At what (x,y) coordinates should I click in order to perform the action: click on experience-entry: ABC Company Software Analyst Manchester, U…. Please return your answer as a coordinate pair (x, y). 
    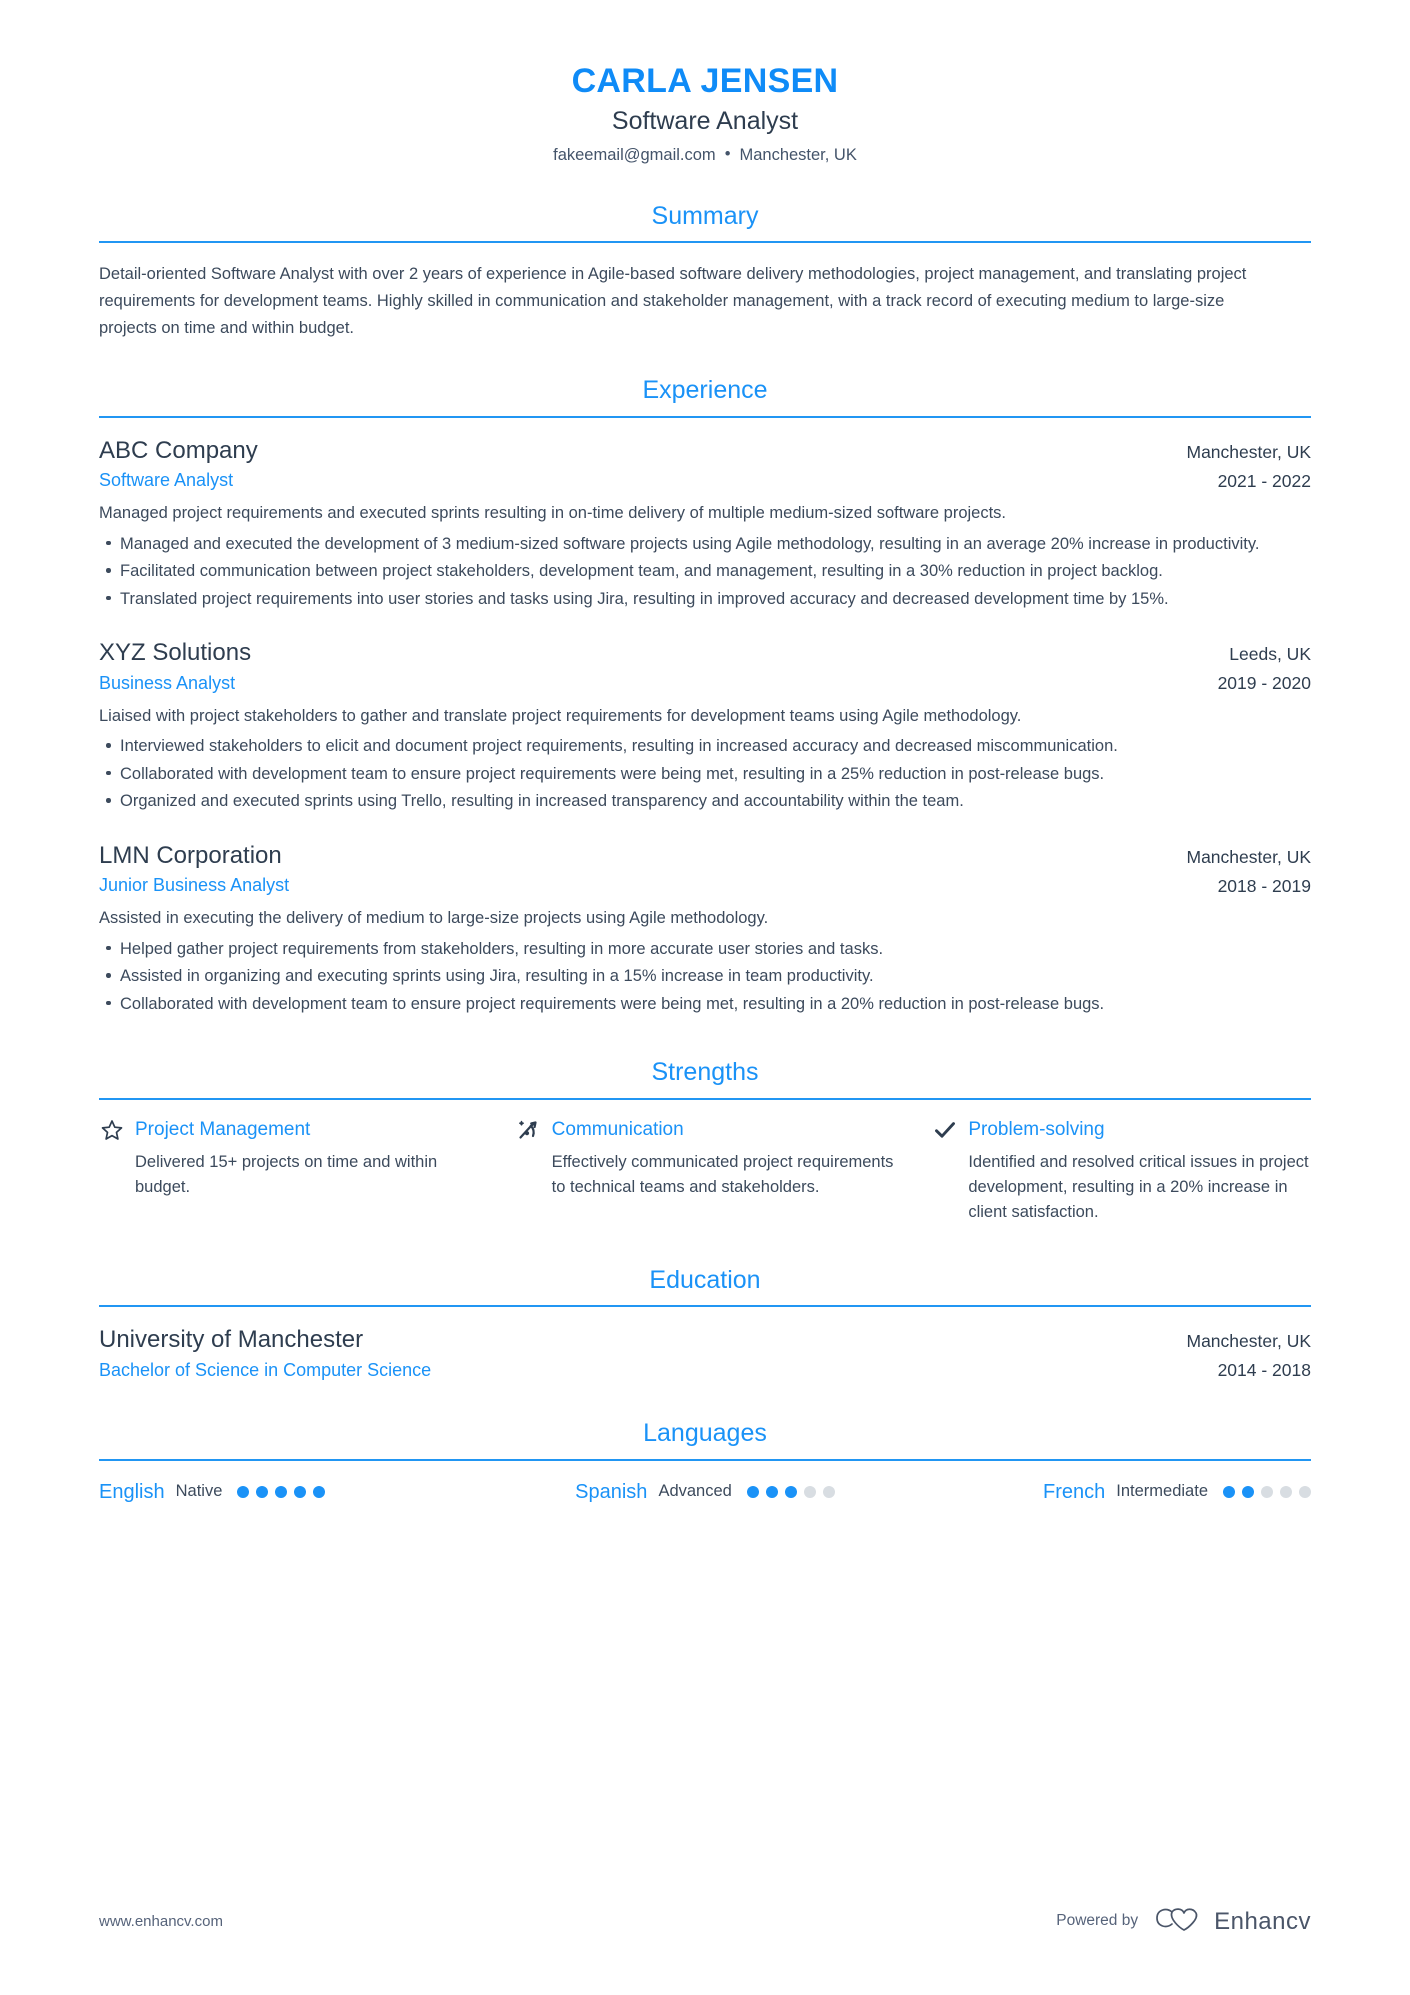
    Looking at the image, I should click on (705, 524).